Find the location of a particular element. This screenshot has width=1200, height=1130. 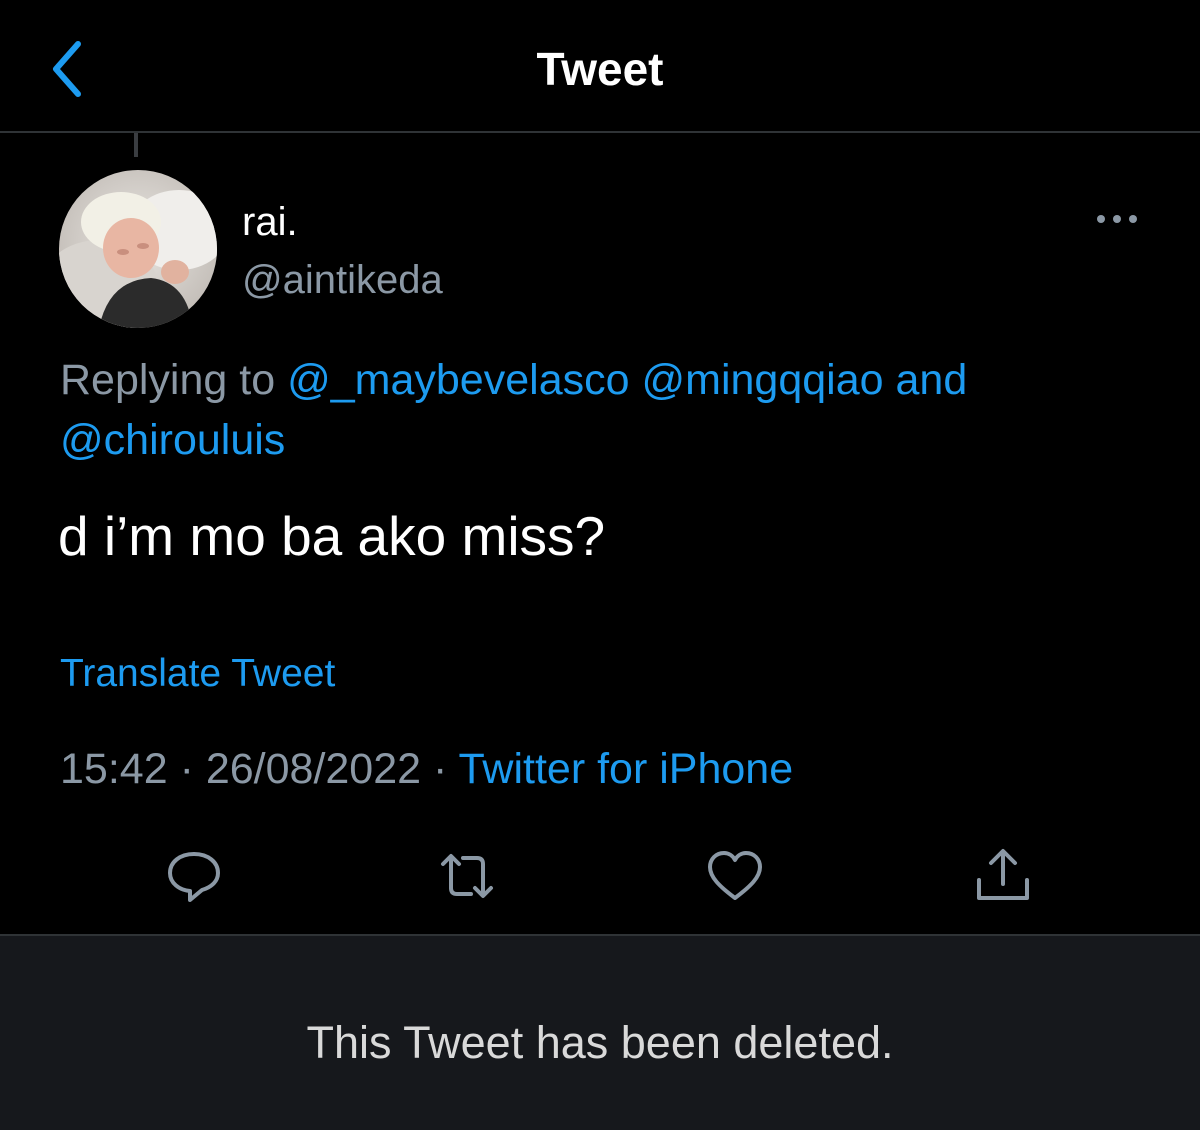

heart-icon is located at coordinates (735, 875).